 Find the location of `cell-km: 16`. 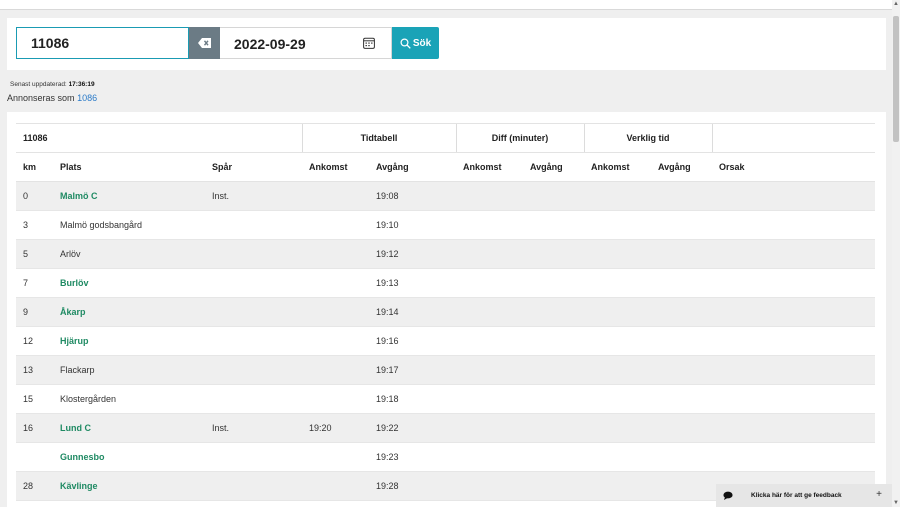

cell-km: 16 is located at coordinates (34, 428).